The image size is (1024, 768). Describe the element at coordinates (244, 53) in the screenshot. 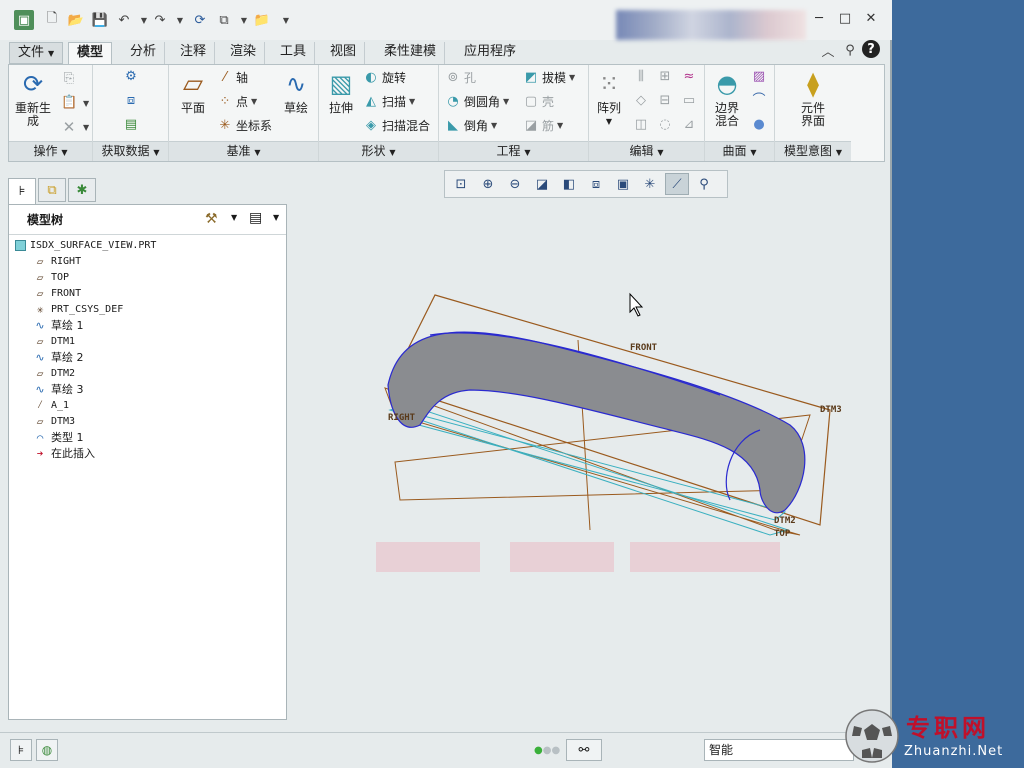

I see `tab-render: 渲染` at that location.